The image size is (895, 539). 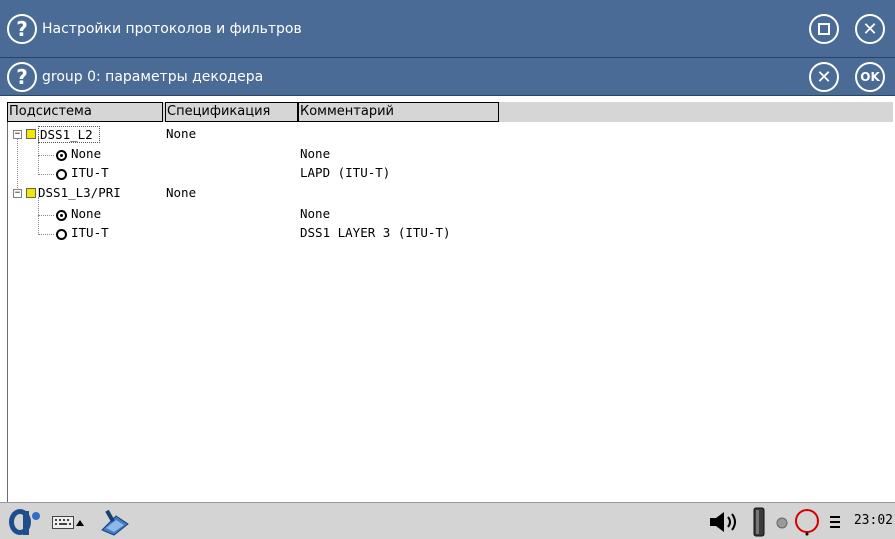 I want to click on column-headers: Подсистема Спецификация Комментарий, so click(x=450, y=112).